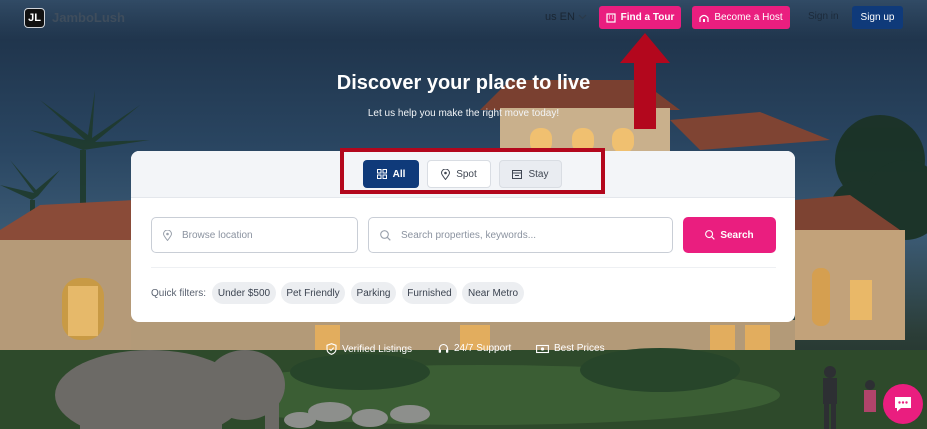 The width and height of the screenshot is (927, 429). Describe the element at coordinates (542, 349) in the screenshot. I see `money-icon` at that location.